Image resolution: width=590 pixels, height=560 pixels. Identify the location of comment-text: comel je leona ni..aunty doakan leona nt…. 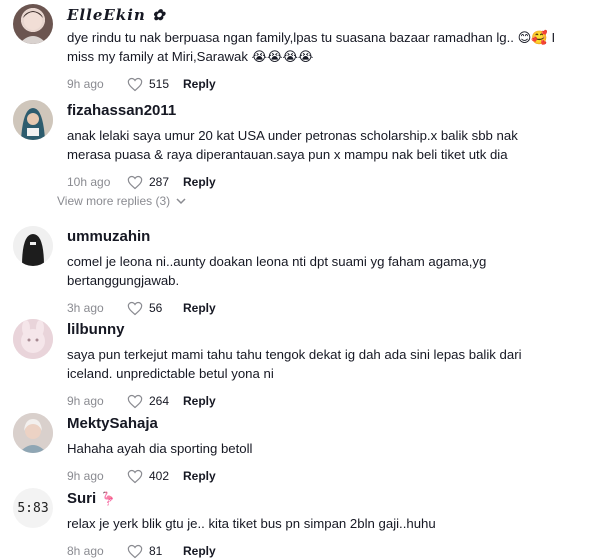
(277, 271).